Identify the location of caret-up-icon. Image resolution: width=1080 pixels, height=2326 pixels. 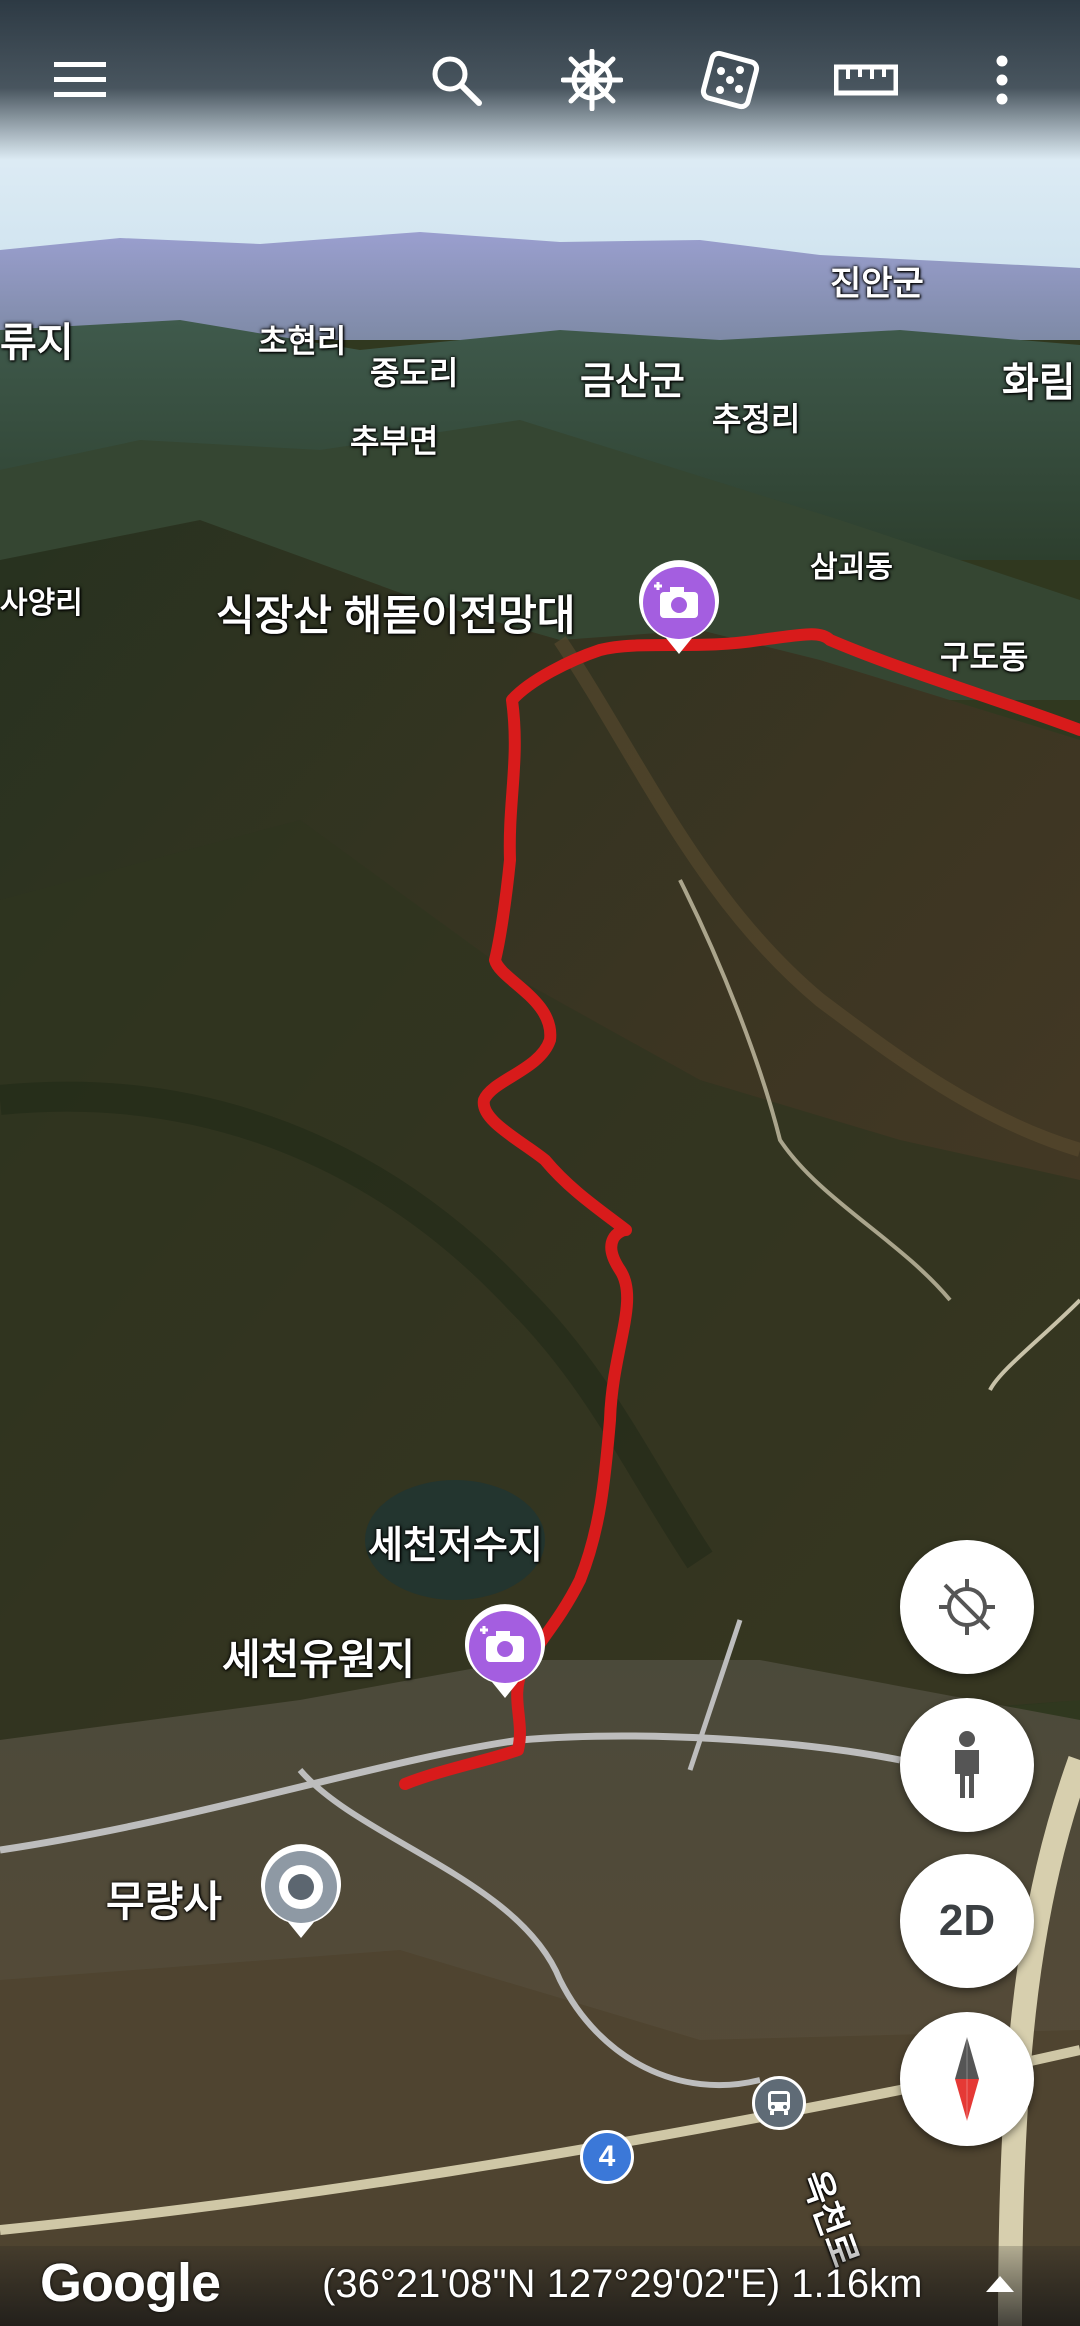
(1000, 2284).